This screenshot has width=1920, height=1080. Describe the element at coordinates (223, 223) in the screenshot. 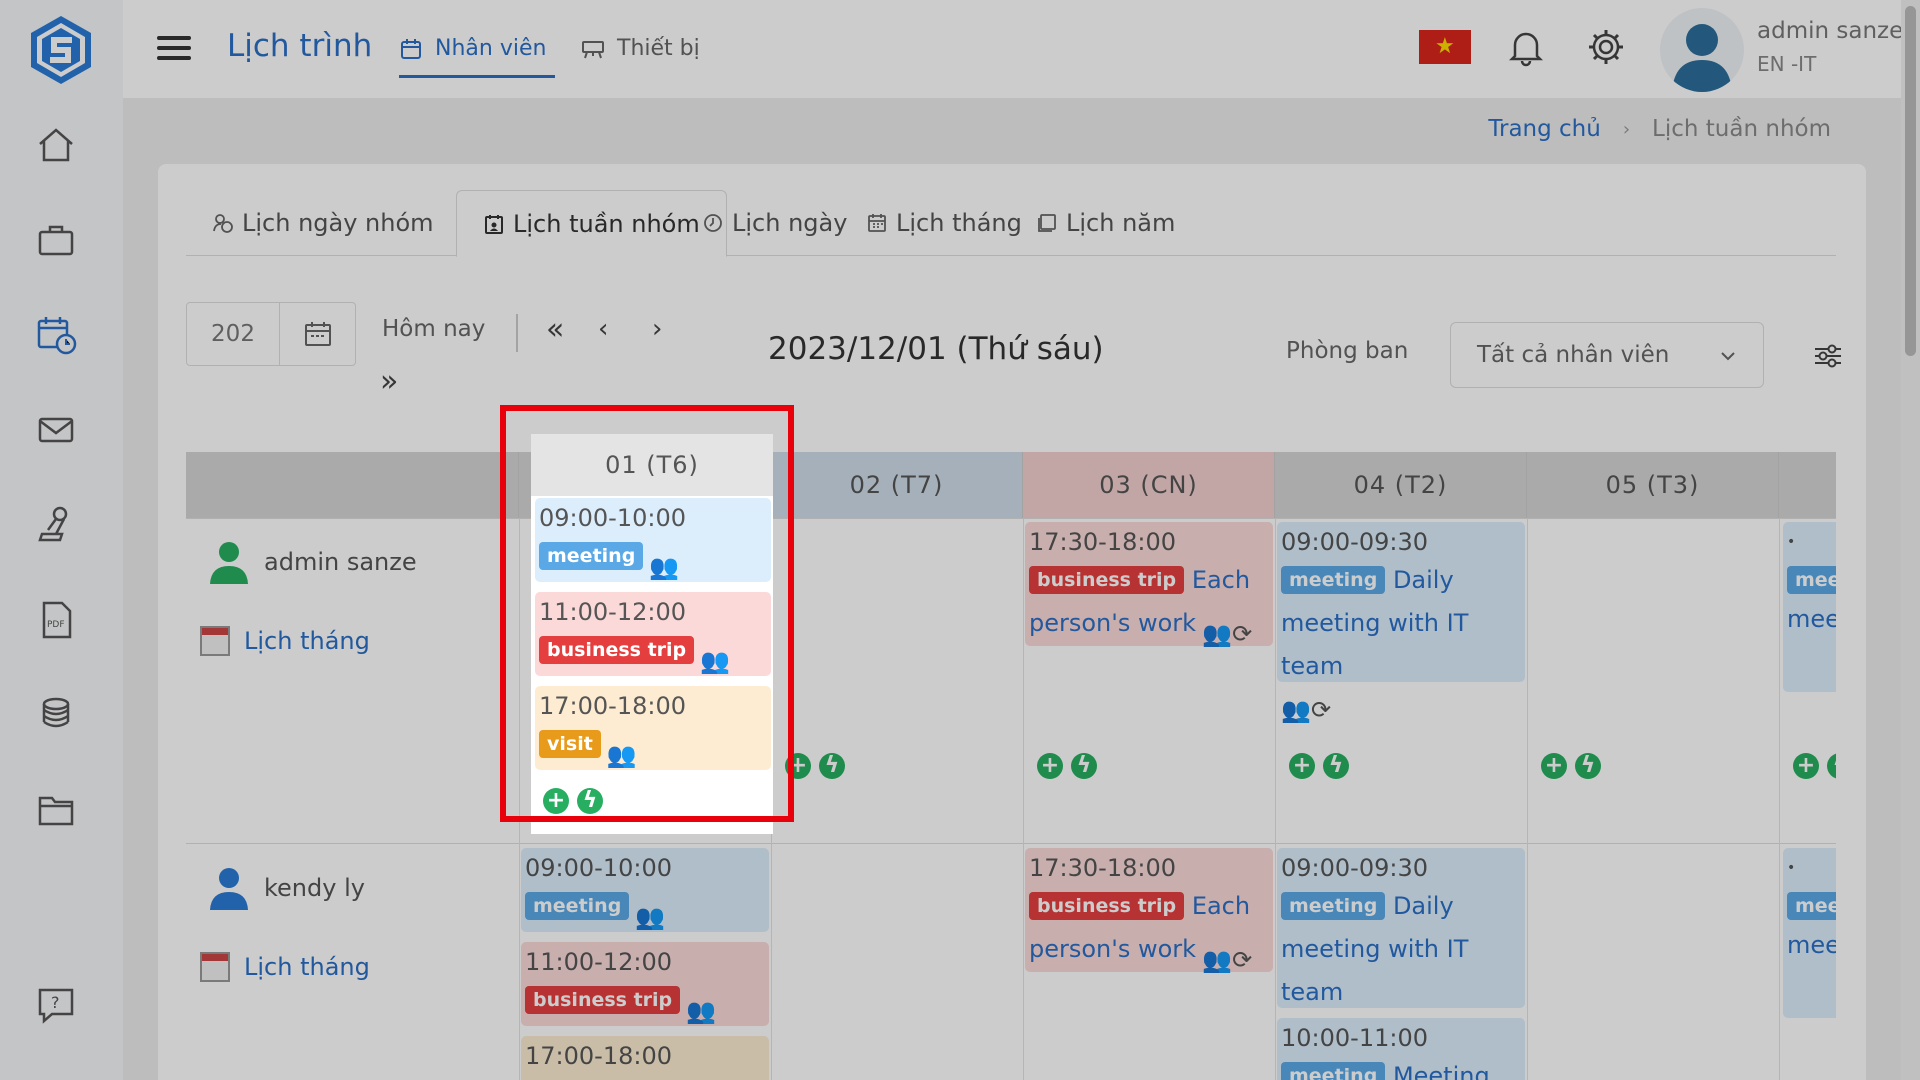

I see `group-day-icon` at that location.